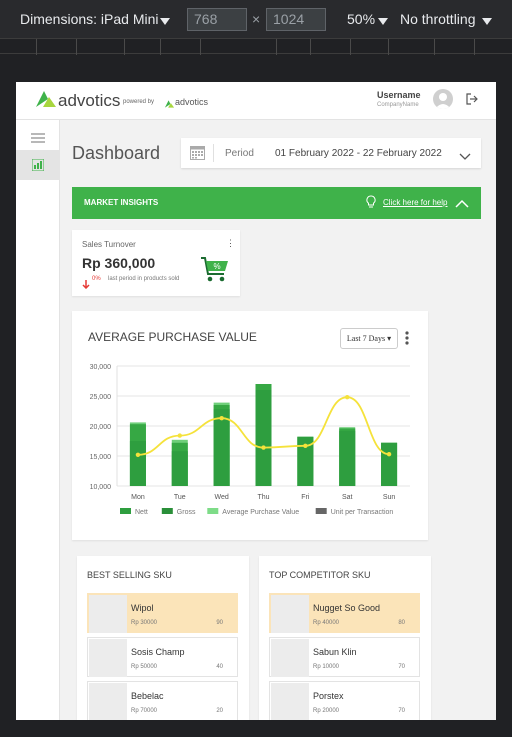 The height and width of the screenshot is (737, 512). Describe the element at coordinates (398, 105) in the screenshot. I see `company-name: CompanyName` at that location.